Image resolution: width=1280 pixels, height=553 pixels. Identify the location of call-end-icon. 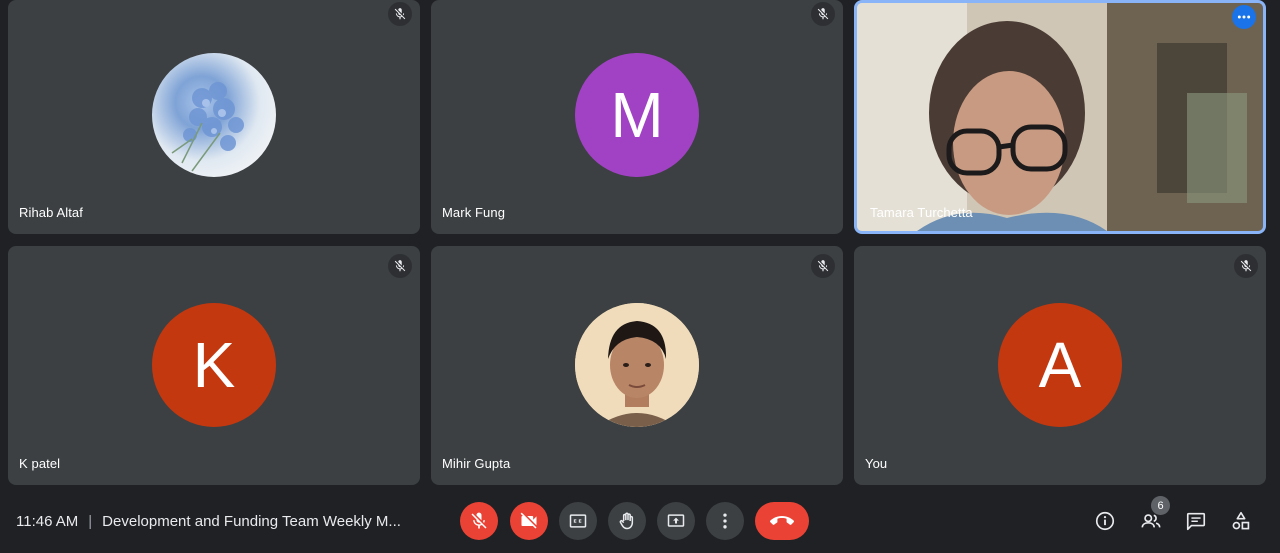
(782, 520).